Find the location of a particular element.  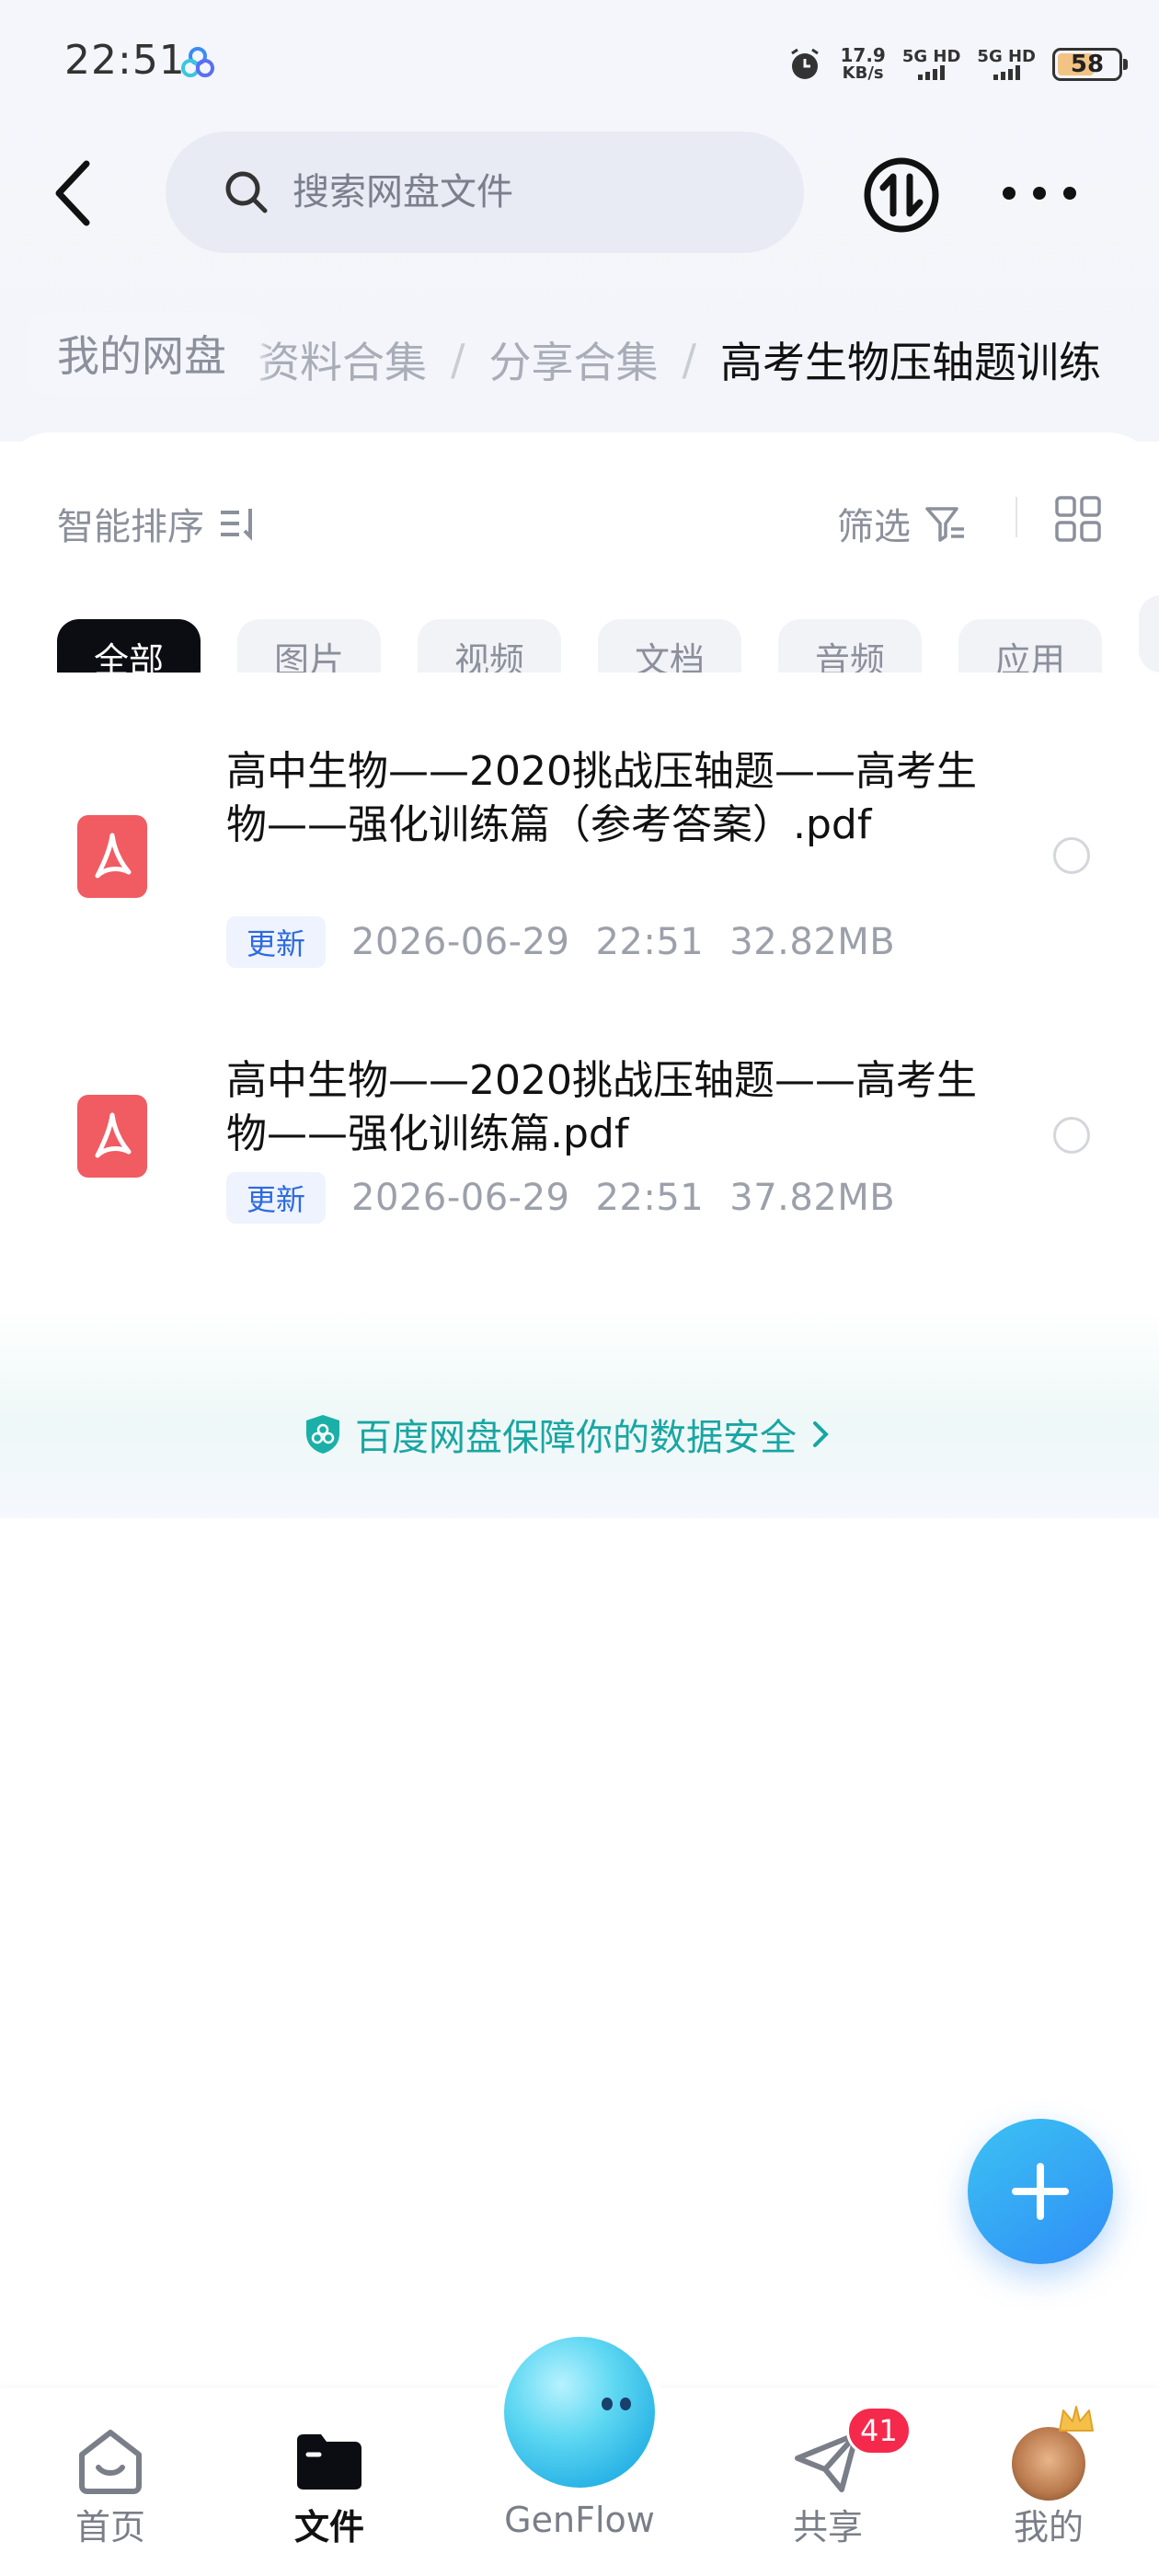

breadcrumb-current: 高考生物压轴题训练 is located at coordinates (910, 362).